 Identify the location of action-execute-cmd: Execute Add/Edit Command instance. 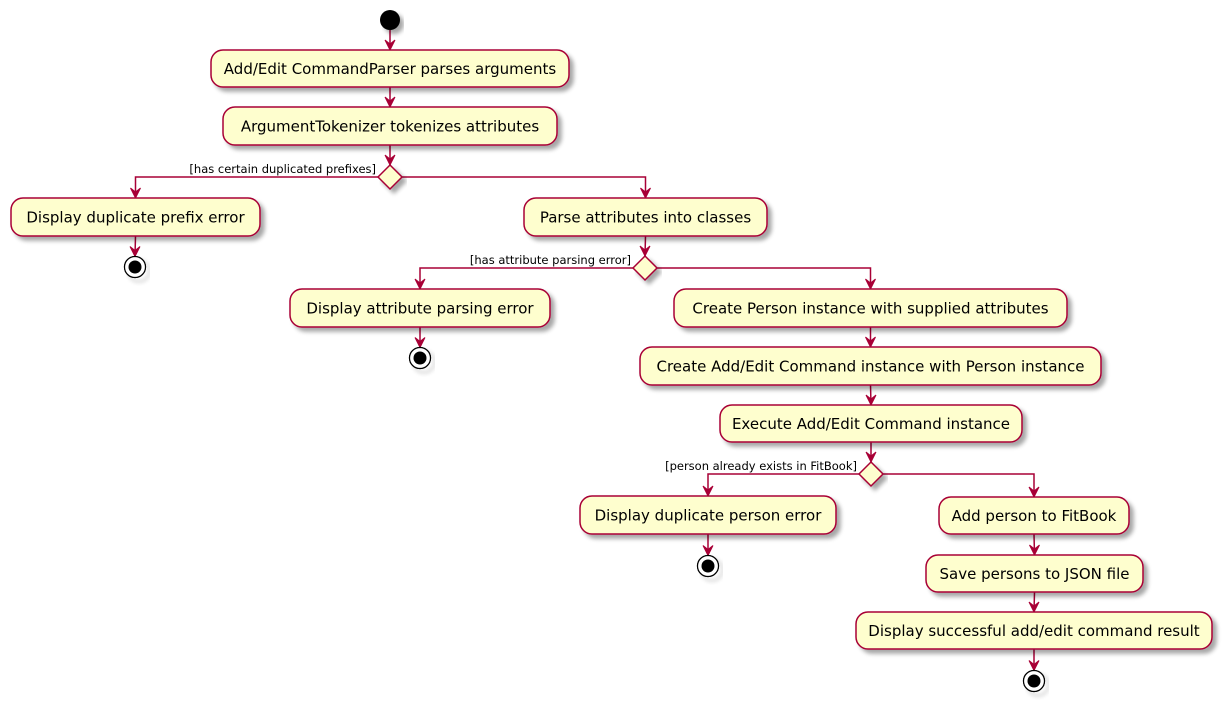
(871, 423).